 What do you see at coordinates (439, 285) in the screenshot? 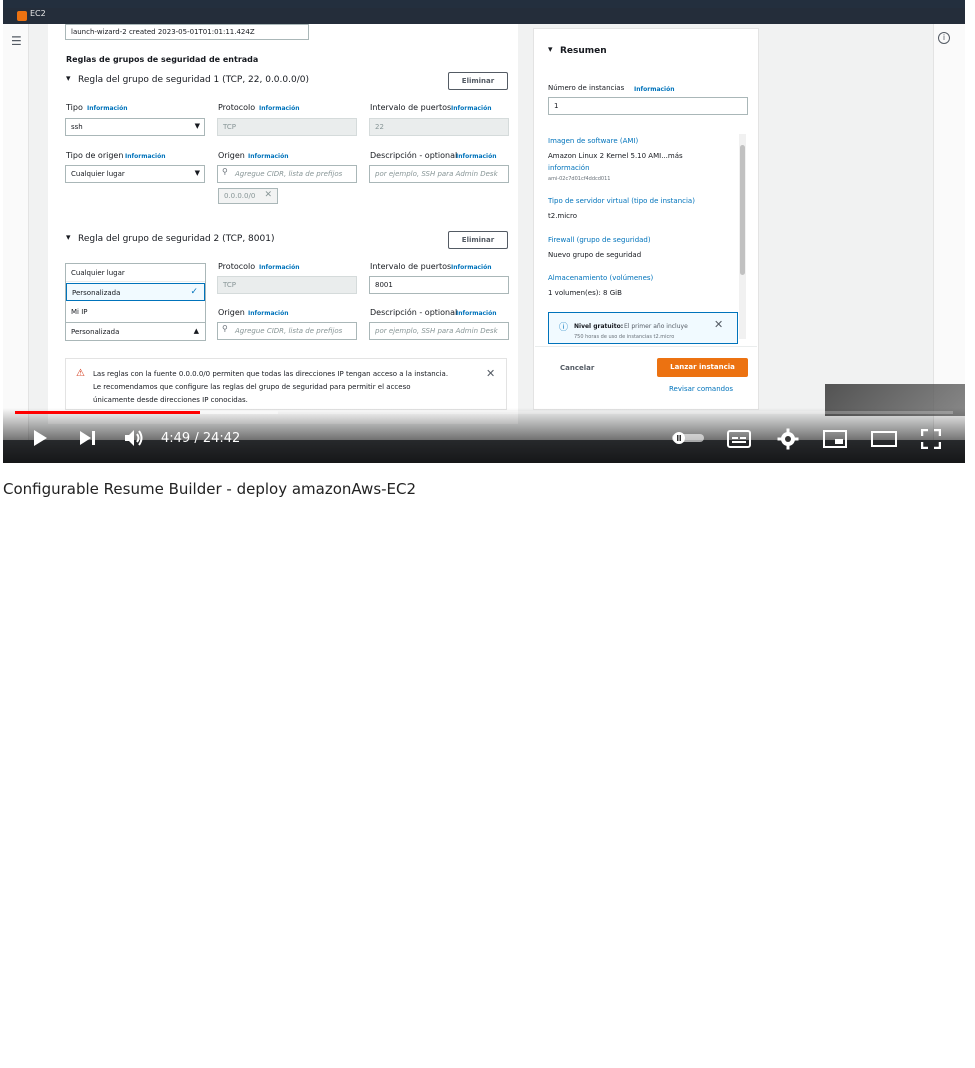
I see `rule2-port-input: 8001` at bounding box center [439, 285].